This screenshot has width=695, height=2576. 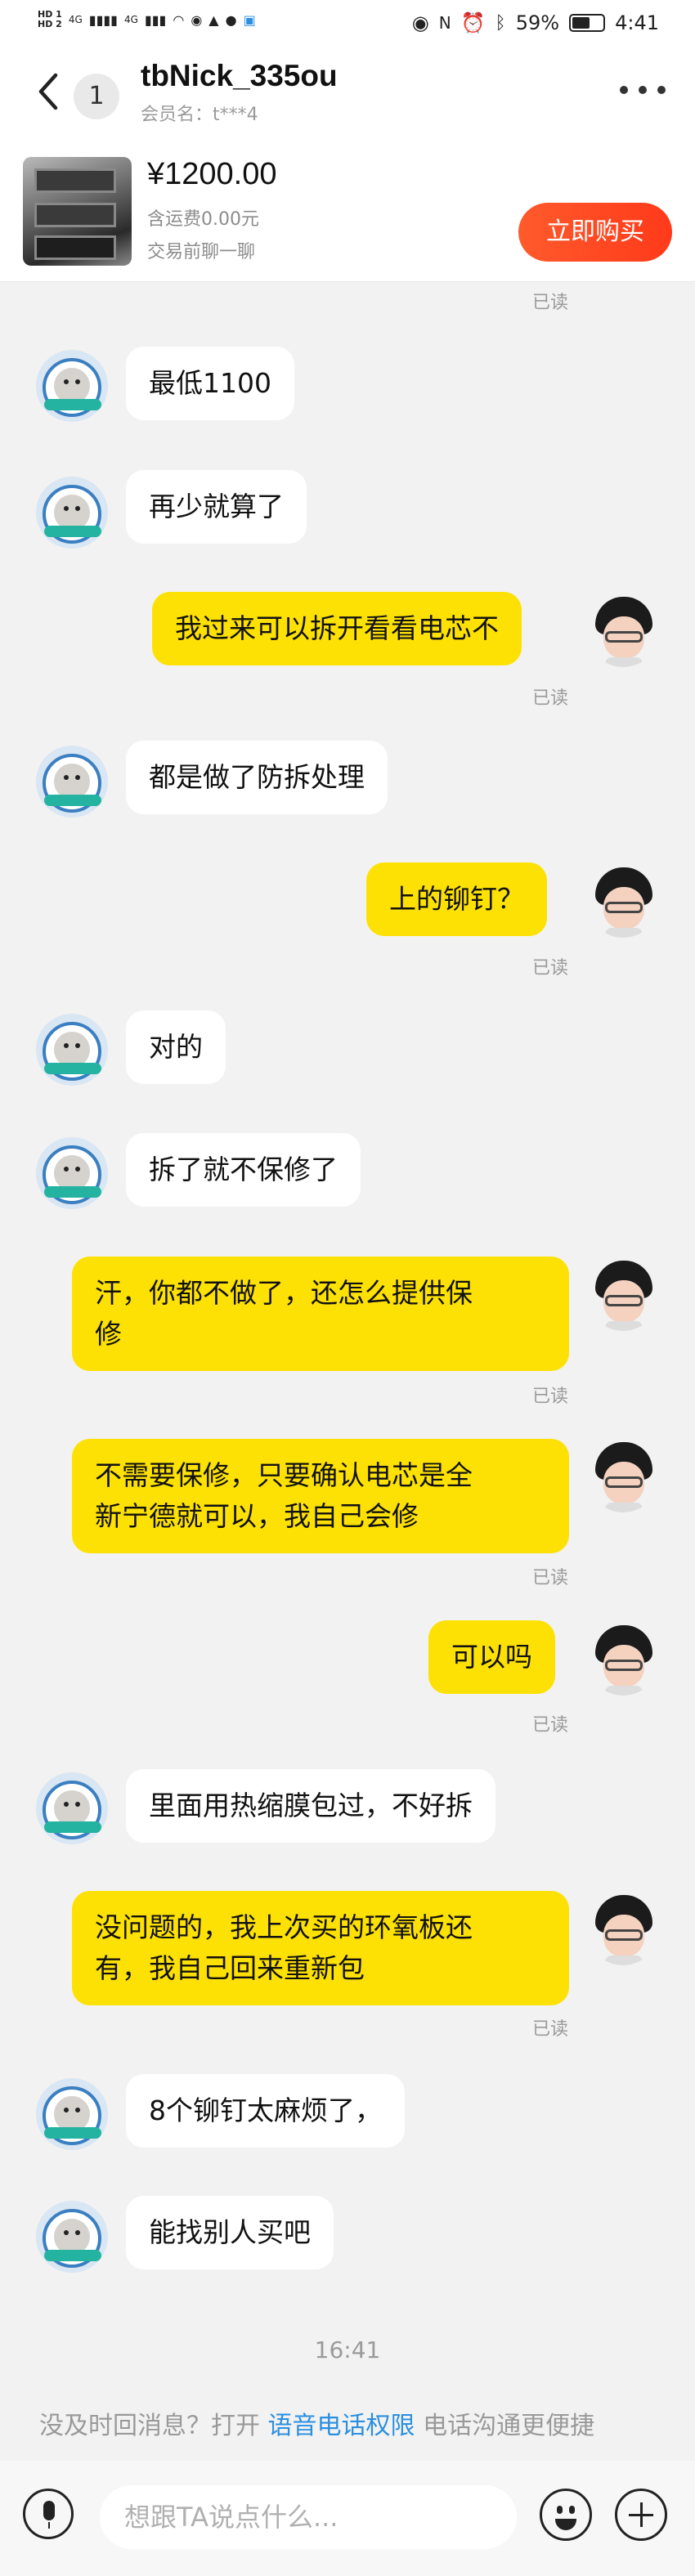 I want to click on signal-1: 4G, so click(x=75, y=19).